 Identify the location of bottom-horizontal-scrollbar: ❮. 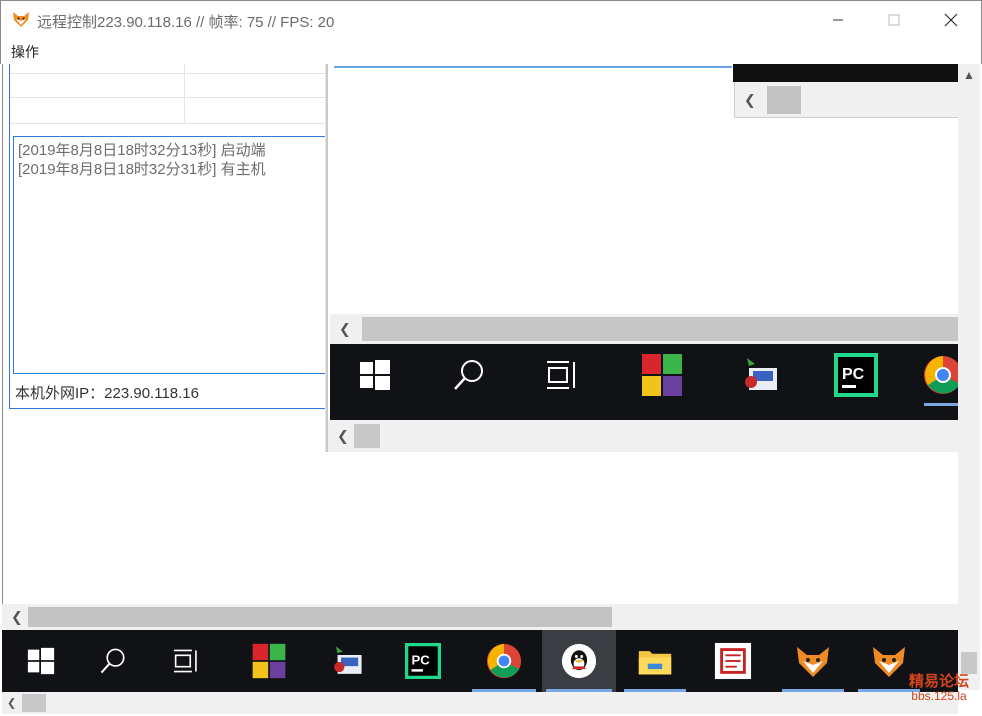
(480, 703).